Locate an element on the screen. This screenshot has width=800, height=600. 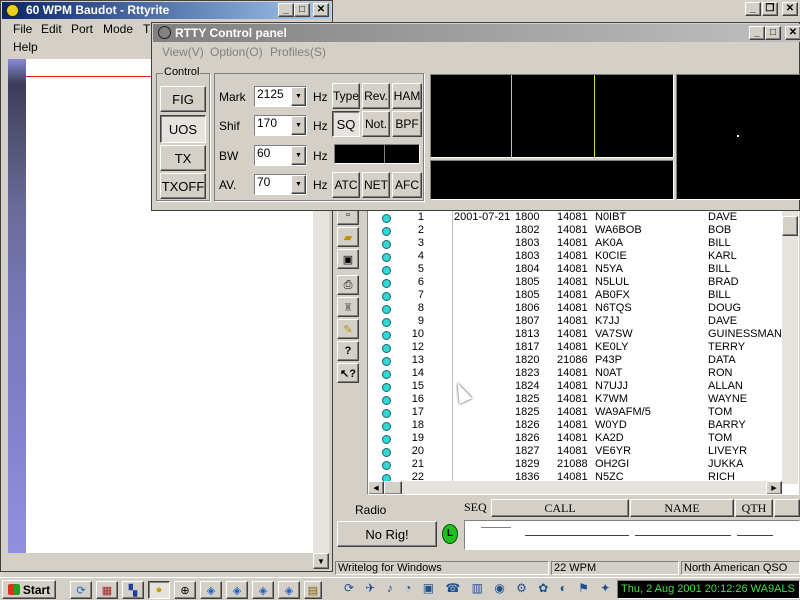
av-select: 70 ▼ is located at coordinates (280, 184).